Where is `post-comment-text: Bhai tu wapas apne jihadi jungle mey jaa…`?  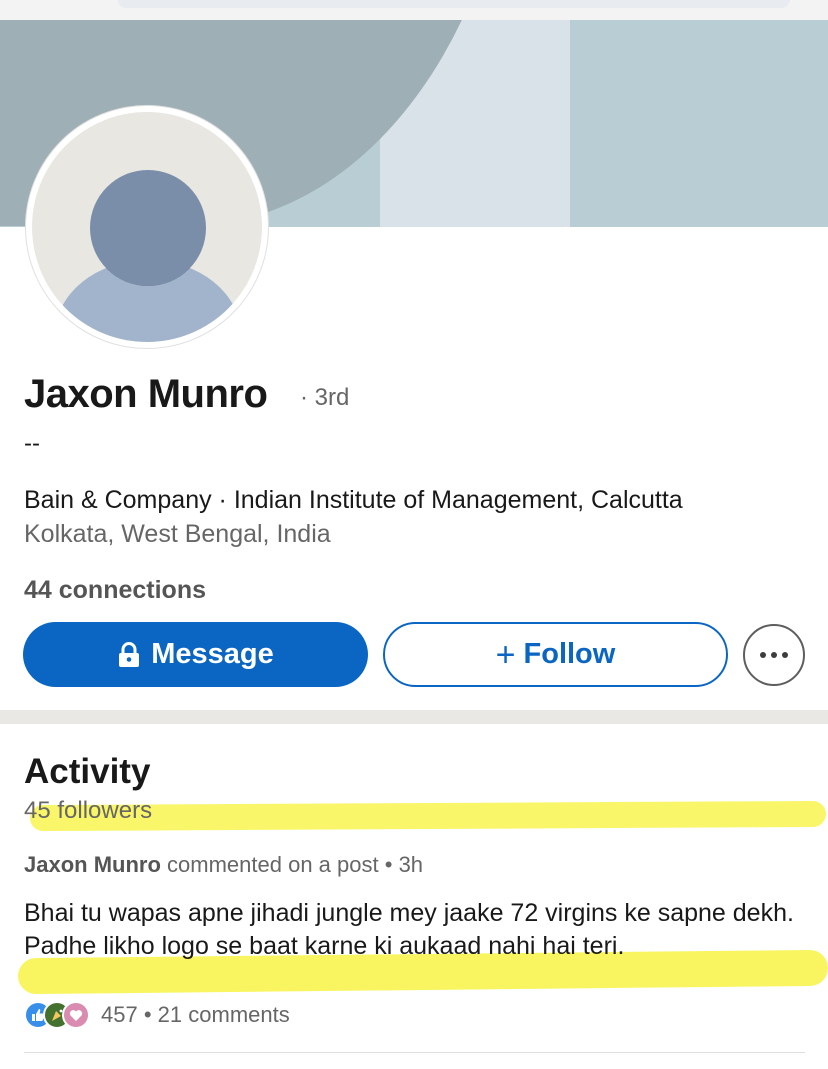
post-comment-text: Bhai tu wapas apne jihadi jungle mey jaa… is located at coordinates (419, 930).